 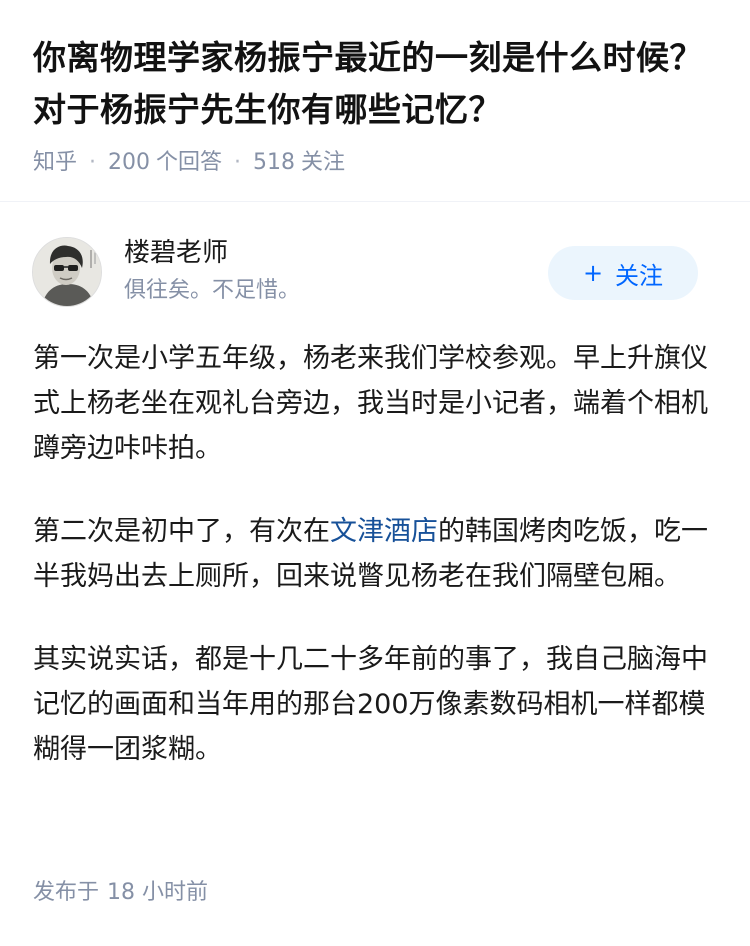 I want to click on section-divider, so click(x=375, y=201).